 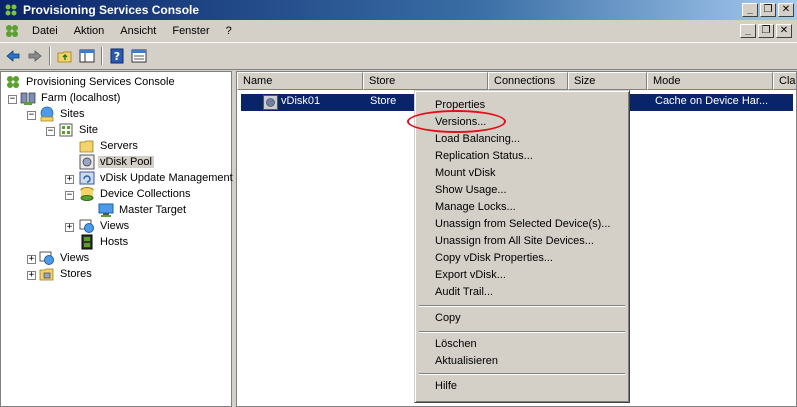 I want to click on list-header: Name Store Connections Size Mode Cla, so click(x=516, y=81).